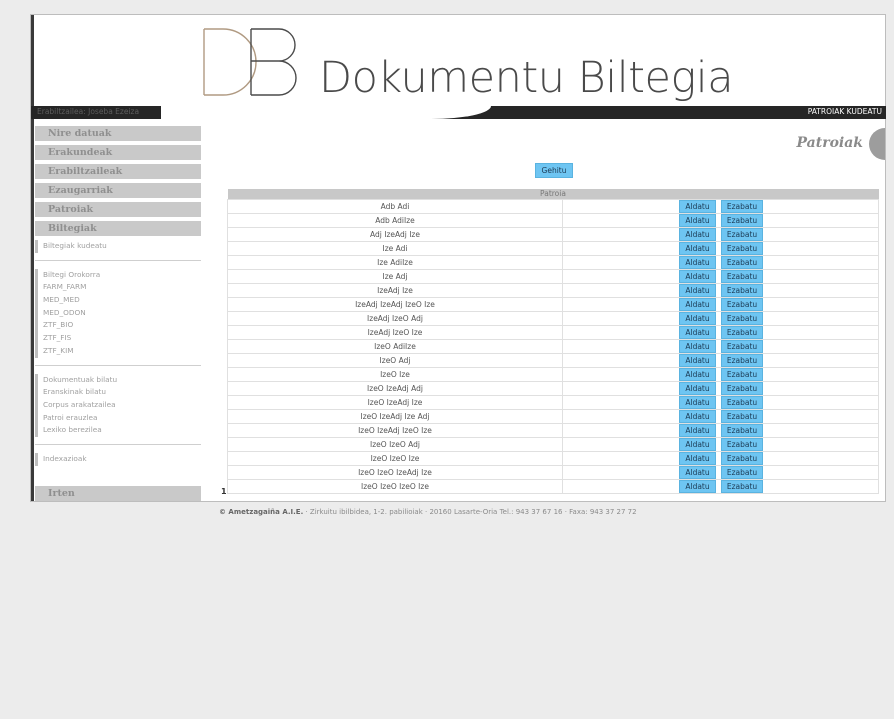  I want to click on table-row: IzeAdj IzeO Adj Aldatu Ezabatu, so click(553, 318).